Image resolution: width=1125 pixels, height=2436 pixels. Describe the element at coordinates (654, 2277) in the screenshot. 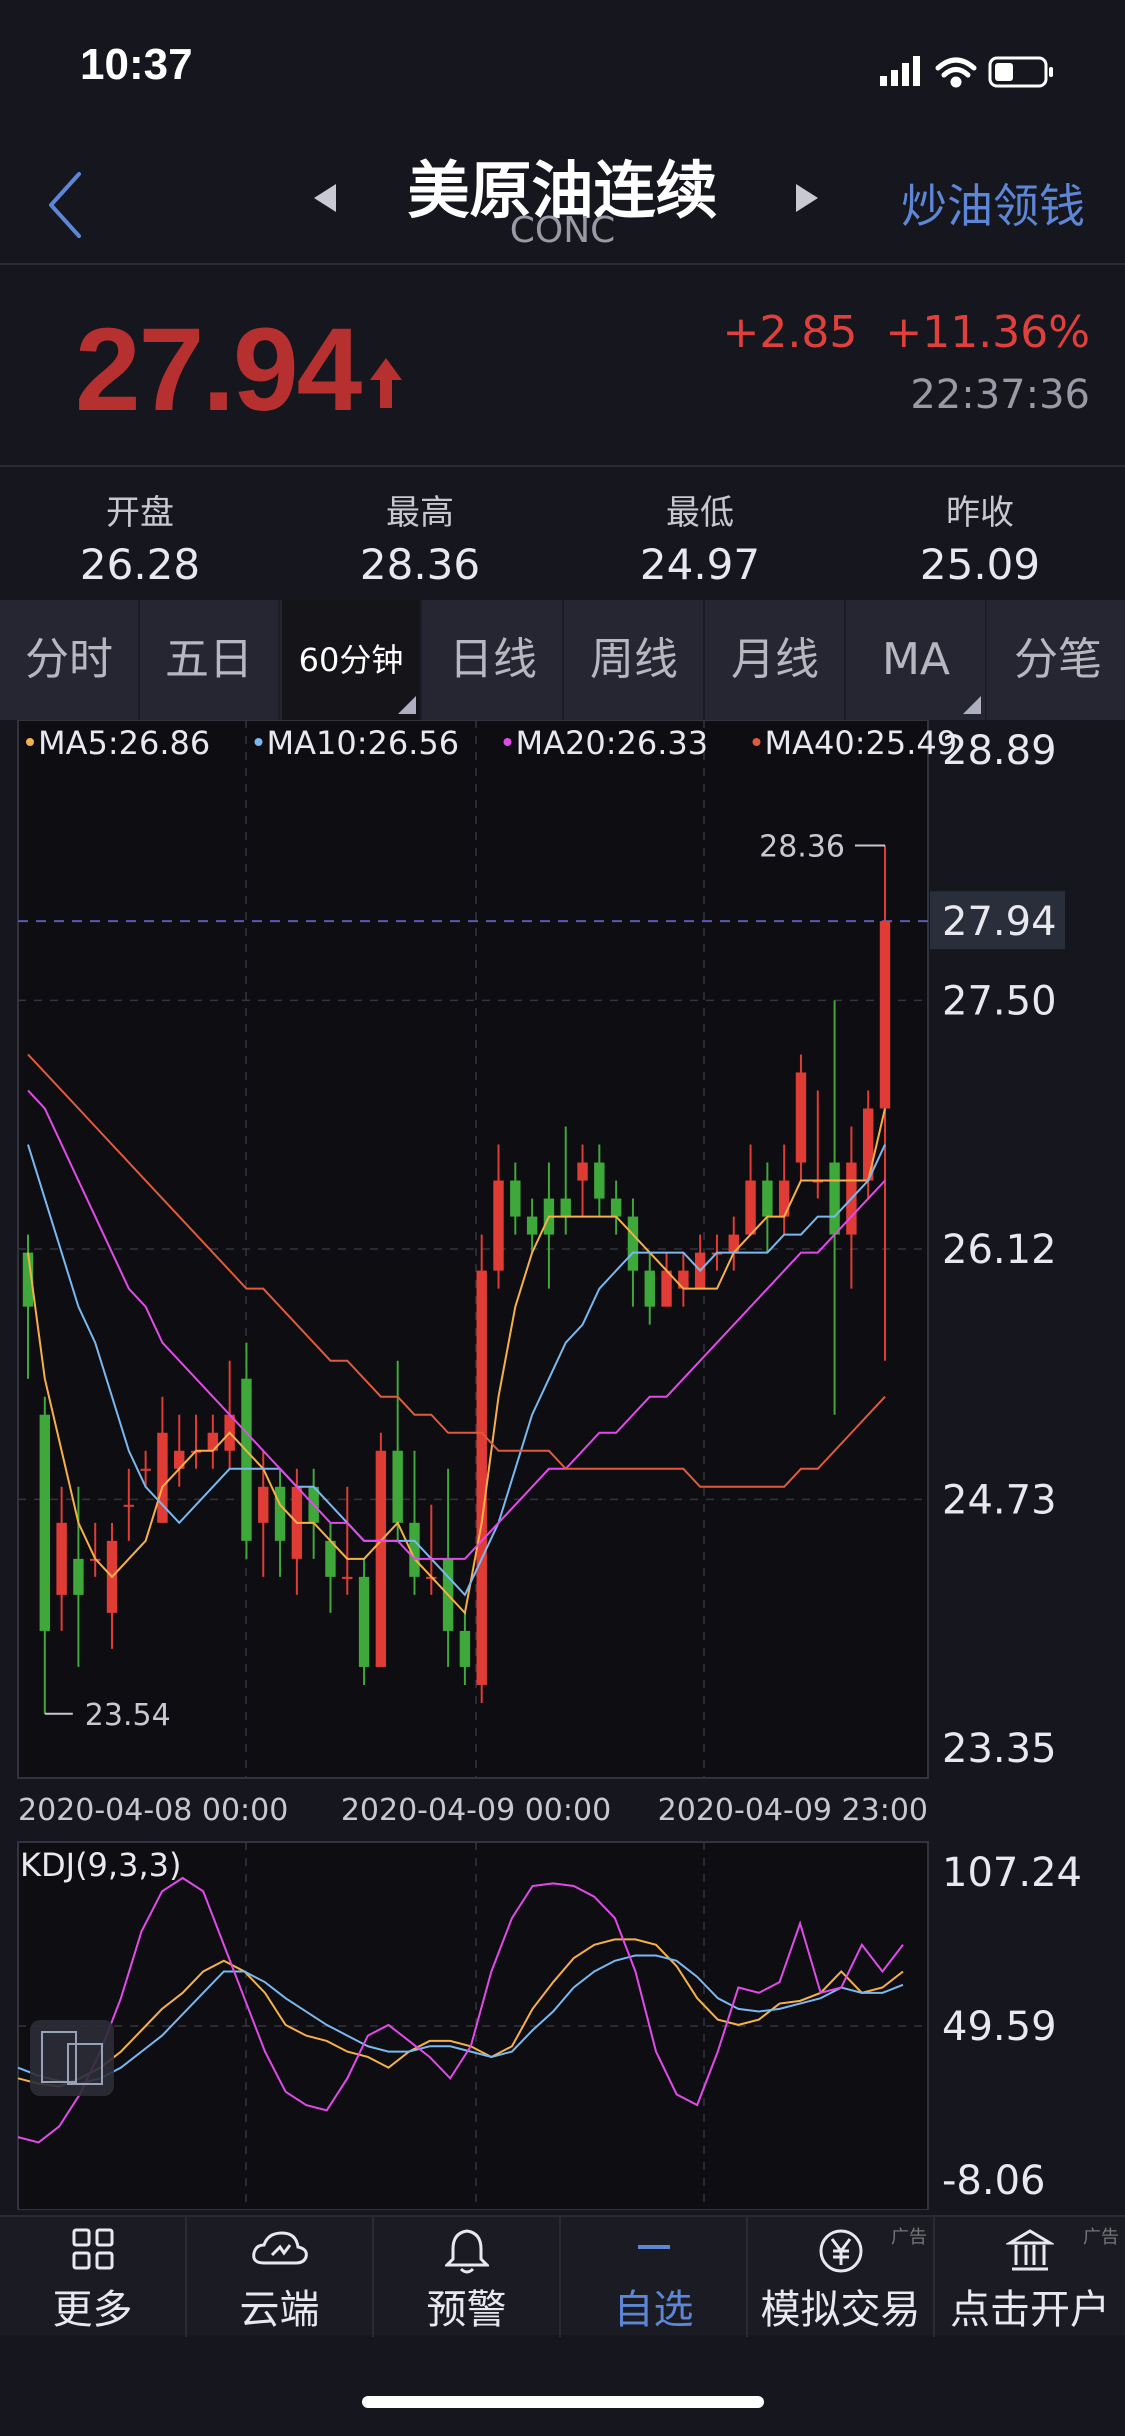

I see `tab-watchlist: 自选` at that location.